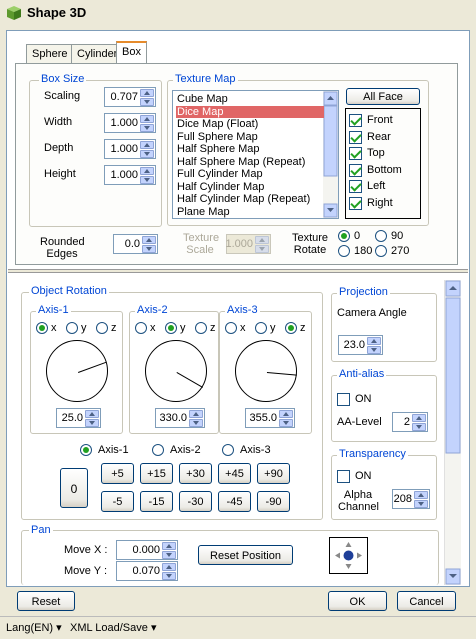 This screenshot has width=476, height=639. Describe the element at coordinates (426, 601) in the screenshot. I see `cancel-button: Cancel` at that location.